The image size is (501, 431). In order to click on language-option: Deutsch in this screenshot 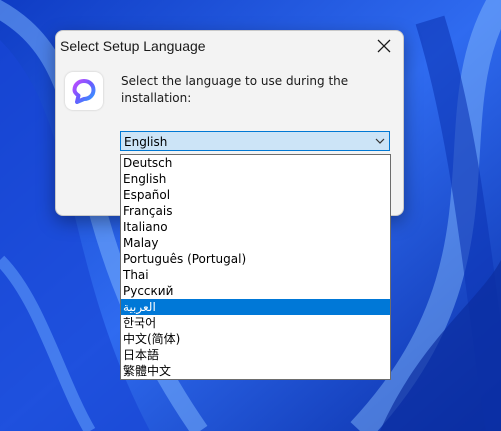, I will do `click(255, 163)`.